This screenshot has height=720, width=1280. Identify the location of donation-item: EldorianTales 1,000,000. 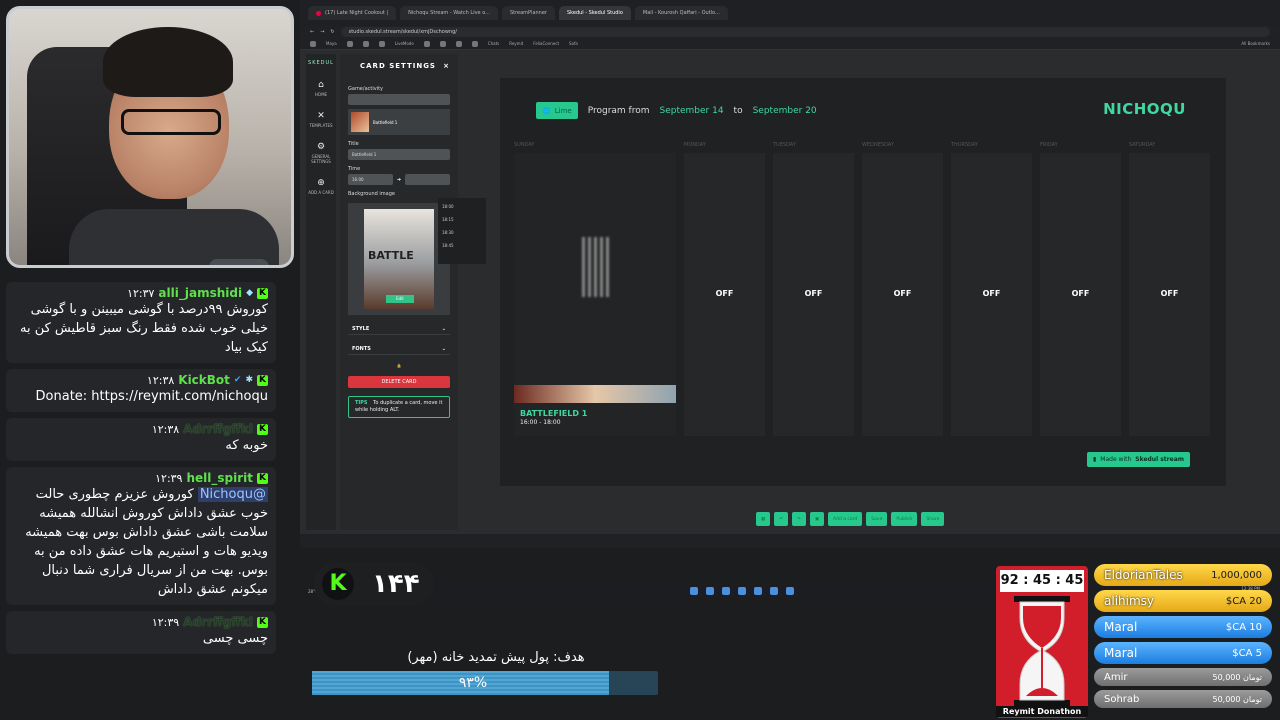
(1183, 575).